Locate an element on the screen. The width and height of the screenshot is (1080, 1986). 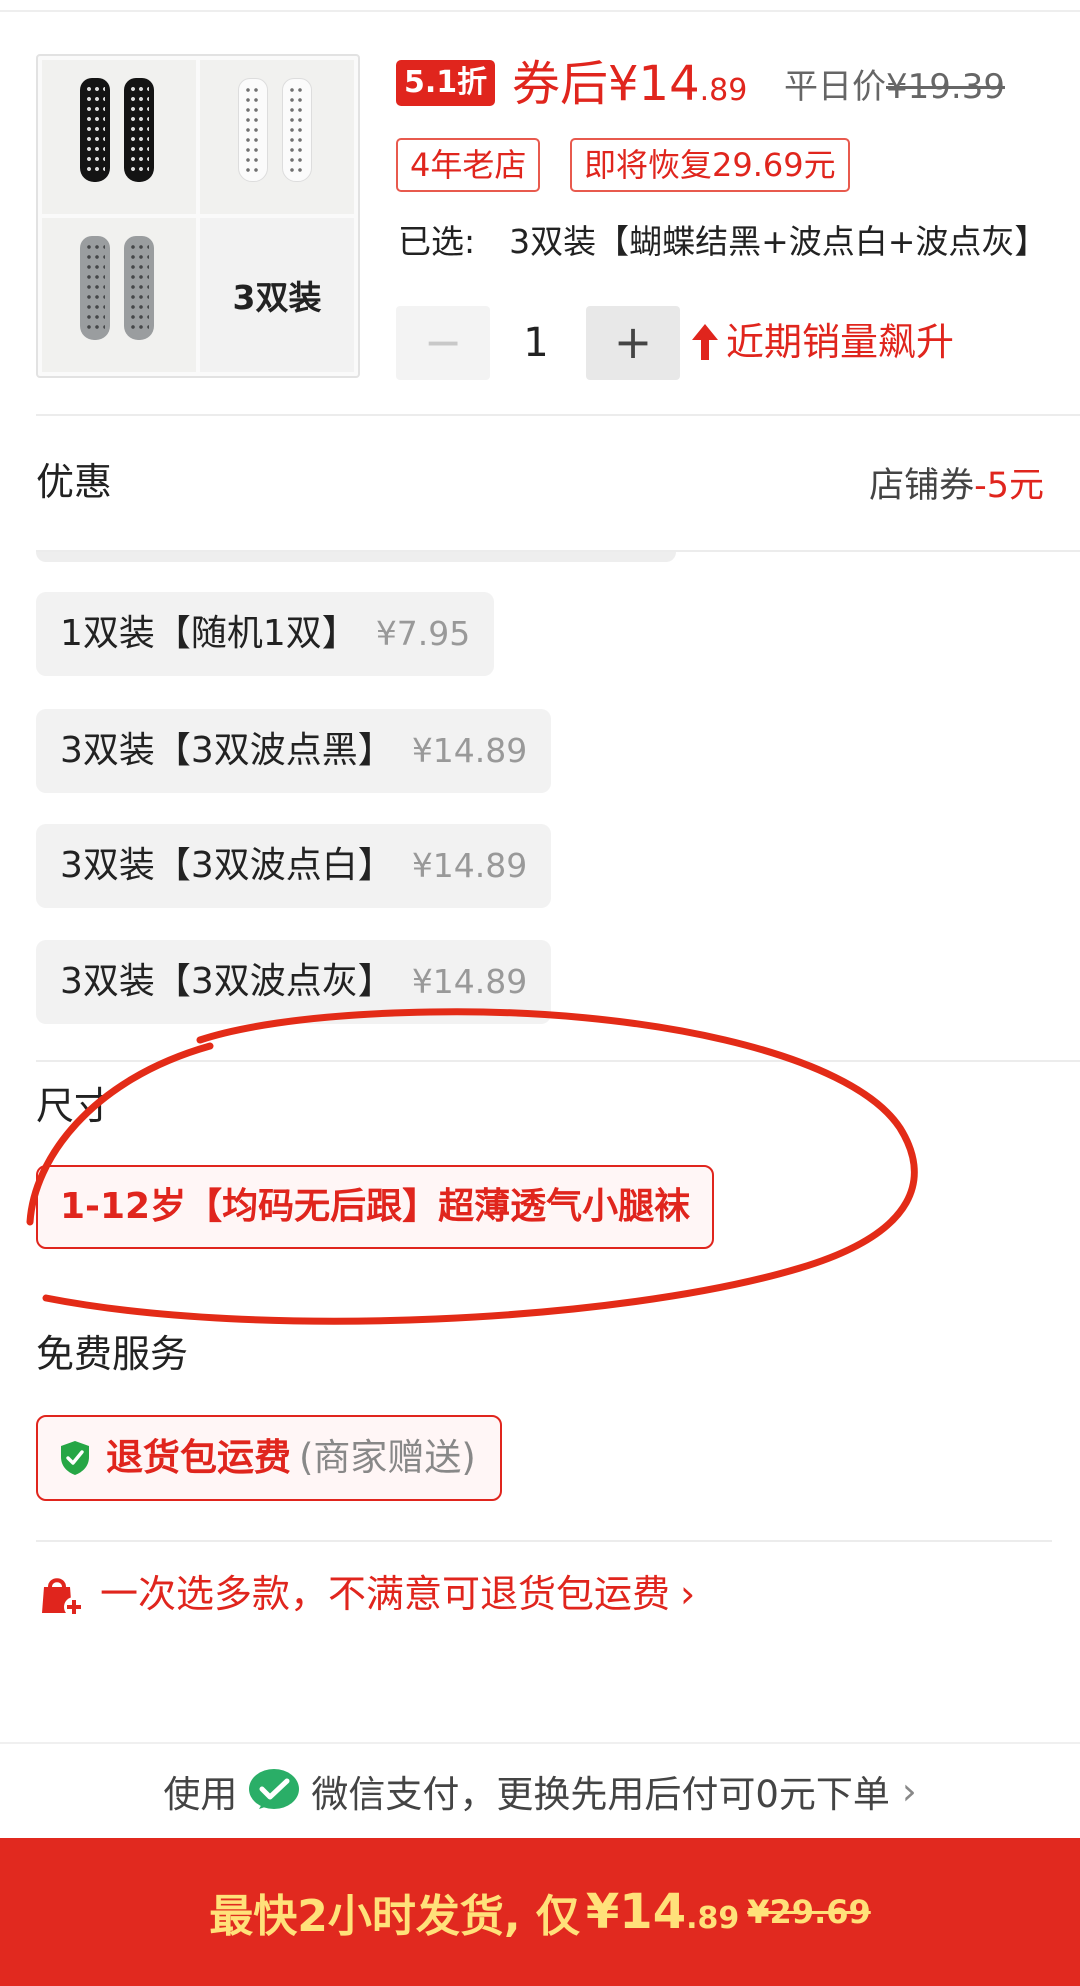
buy-text: 最快2小时发货, 仅 is located at coordinates (394, 1916).